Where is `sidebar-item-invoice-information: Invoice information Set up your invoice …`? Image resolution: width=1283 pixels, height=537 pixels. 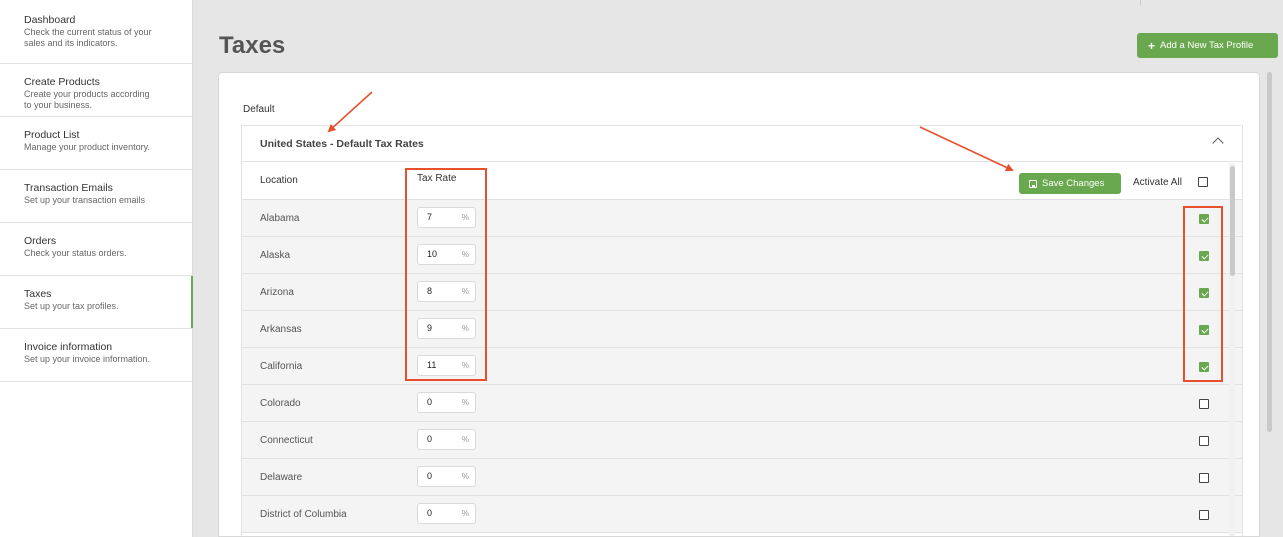 sidebar-item-invoice-information: Invoice information Set up your invoice … is located at coordinates (96, 355).